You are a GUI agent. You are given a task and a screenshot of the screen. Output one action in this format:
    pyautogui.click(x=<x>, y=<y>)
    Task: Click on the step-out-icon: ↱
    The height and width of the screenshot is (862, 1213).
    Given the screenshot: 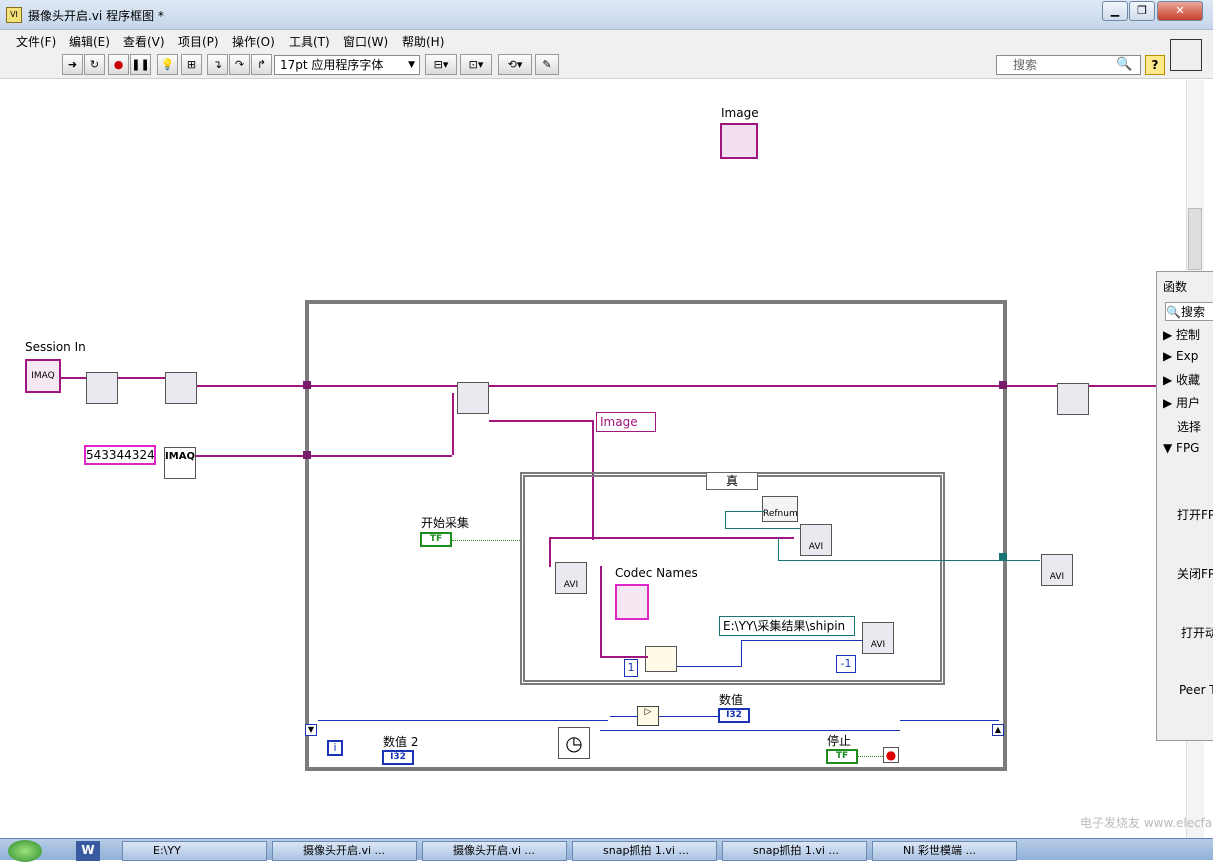 What is the action you would take?
    pyautogui.click(x=261, y=64)
    